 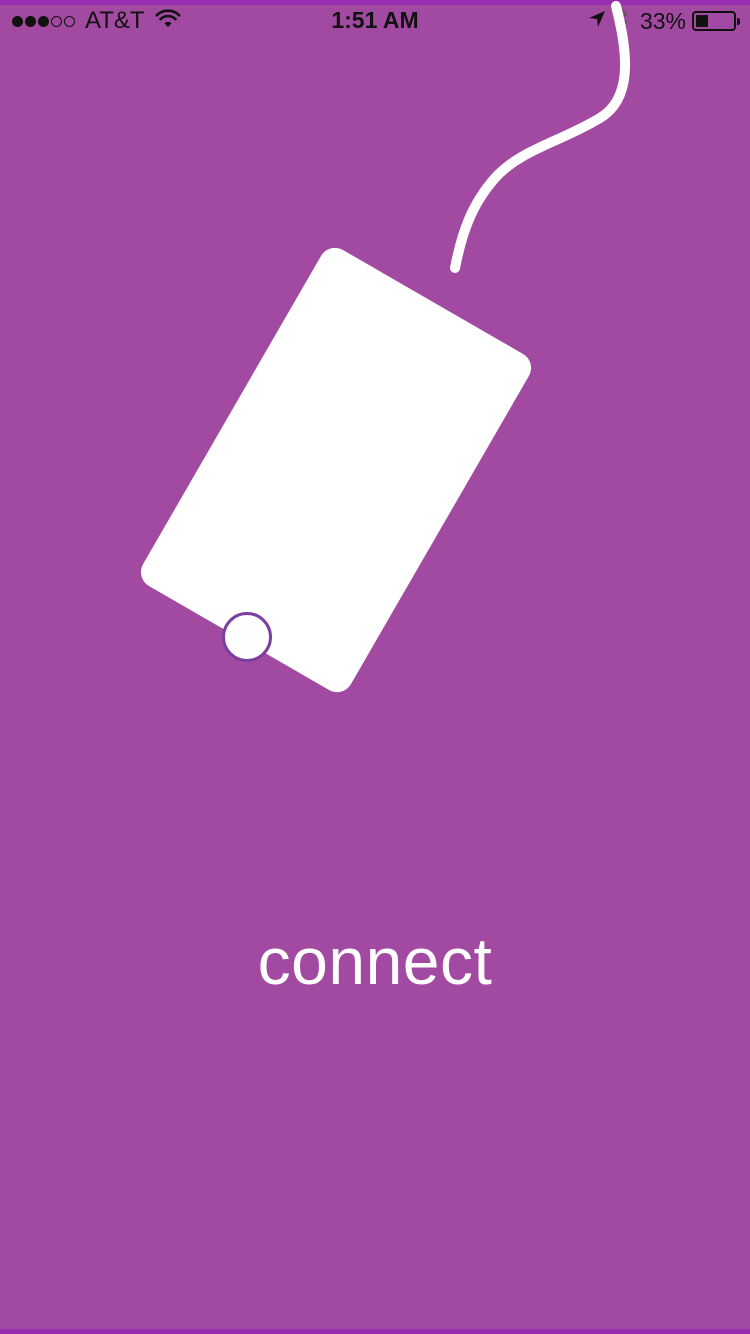 What do you see at coordinates (247, 637) in the screenshot?
I see `home-button-icon` at bounding box center [247, 637].